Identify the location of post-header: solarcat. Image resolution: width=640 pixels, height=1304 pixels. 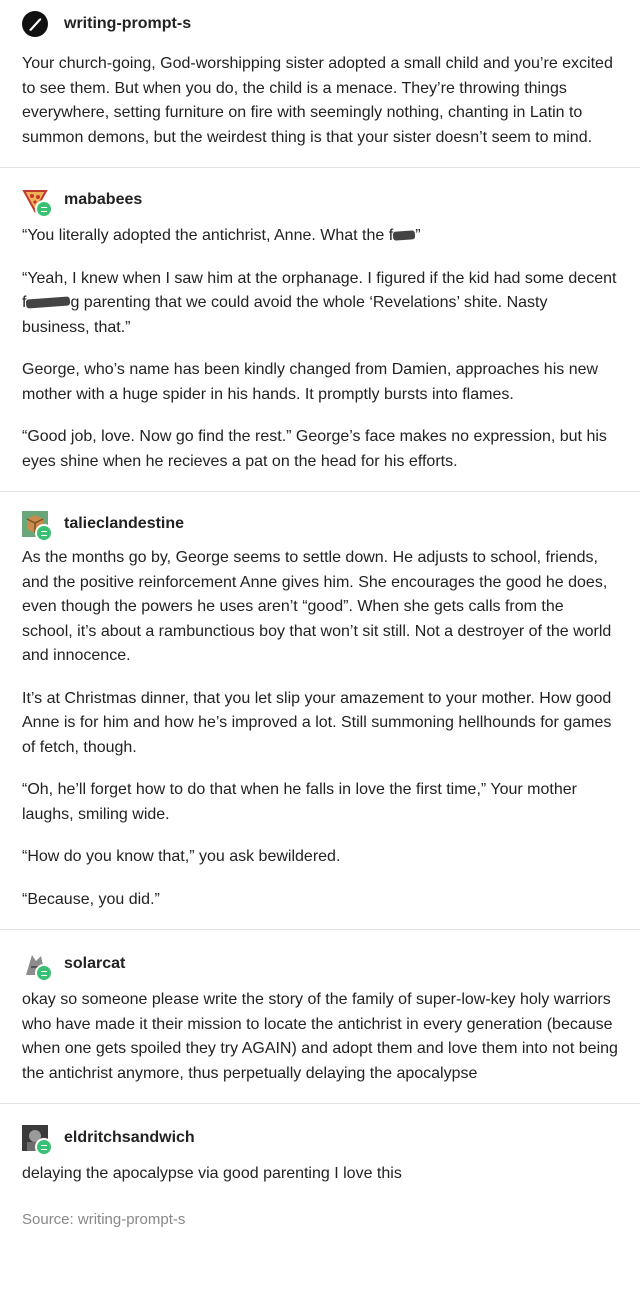
(320, 964).